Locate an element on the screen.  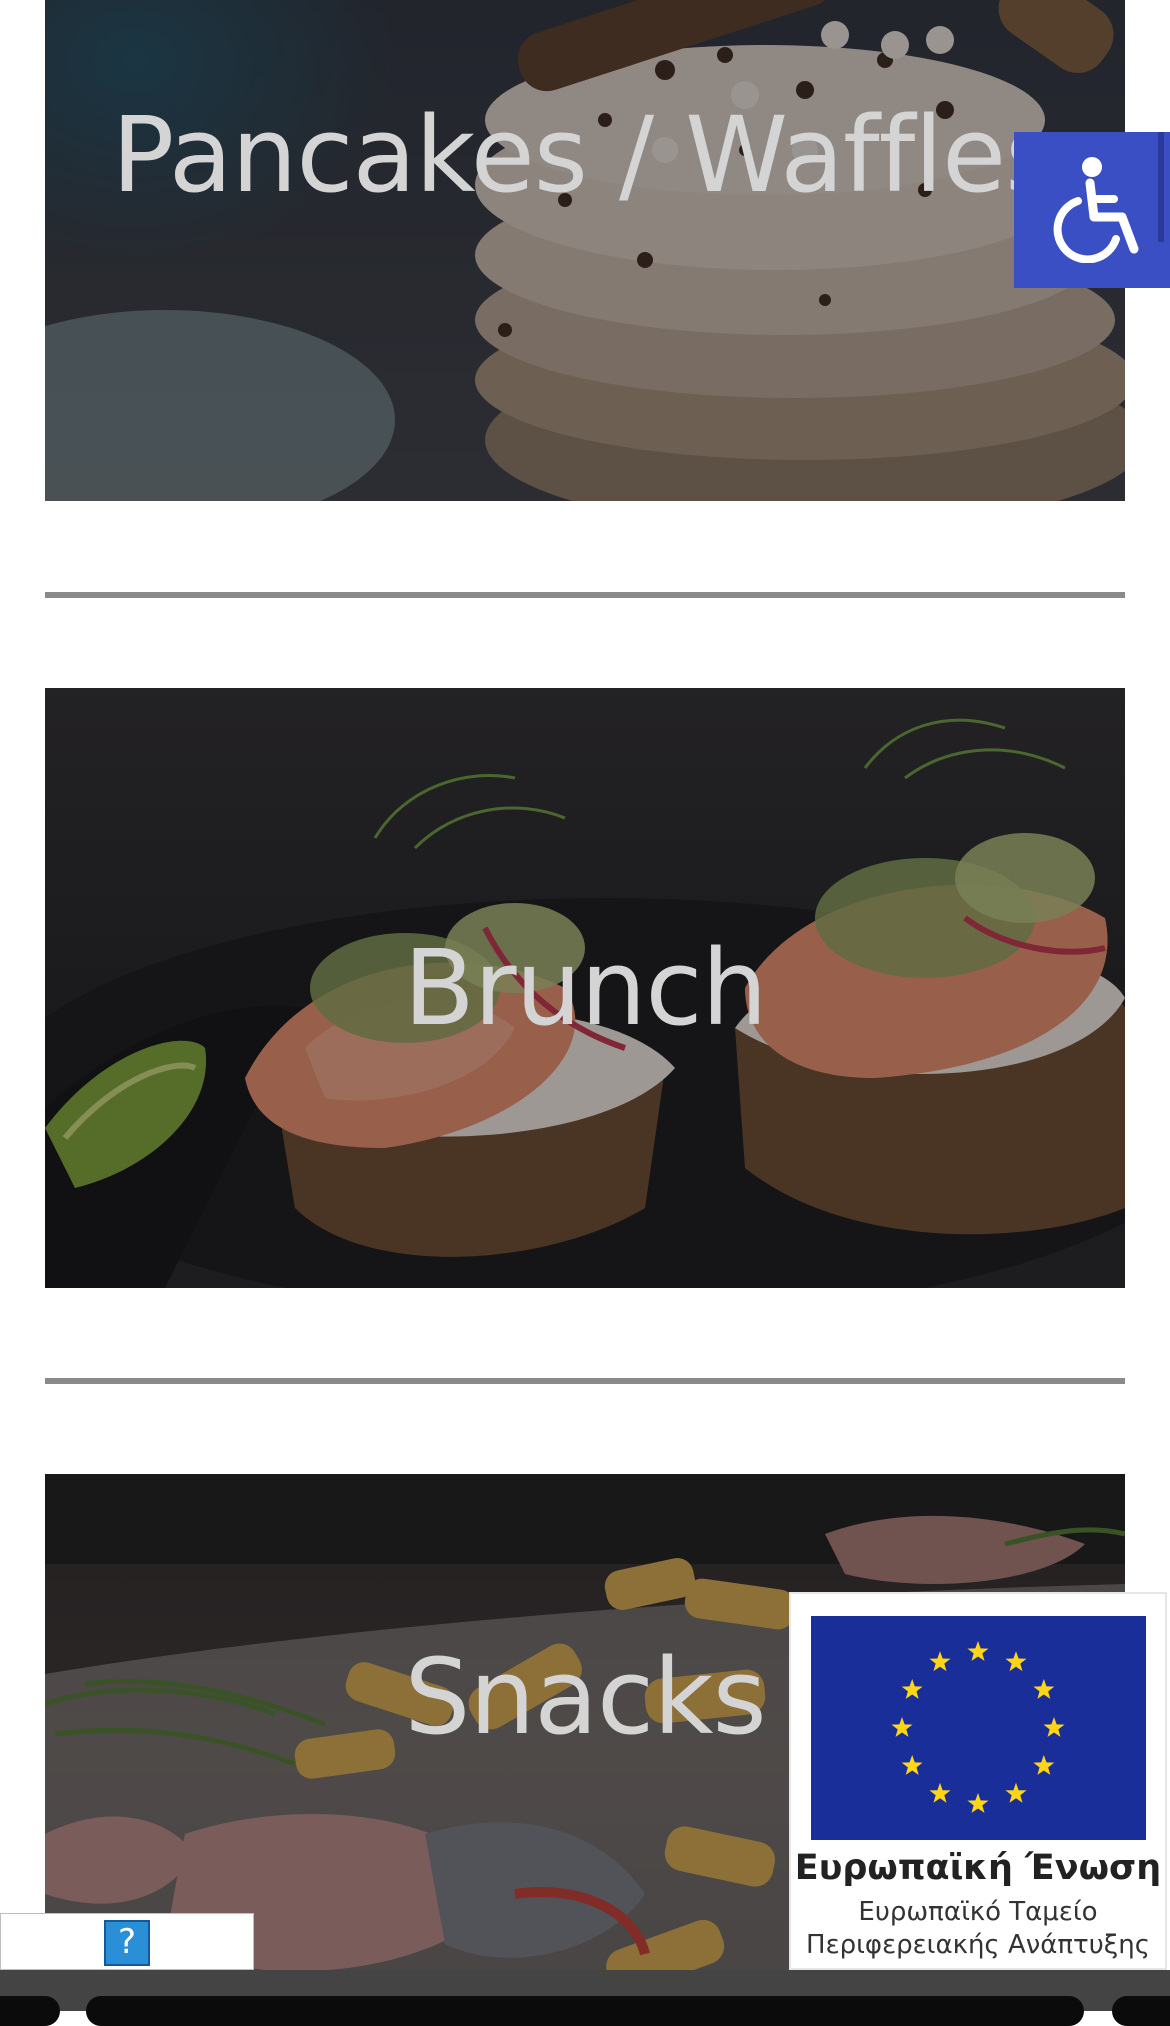
eu-badge-line-1: Ευρωπαϊκό Ταμείο is located at coordinates (978, 1912).